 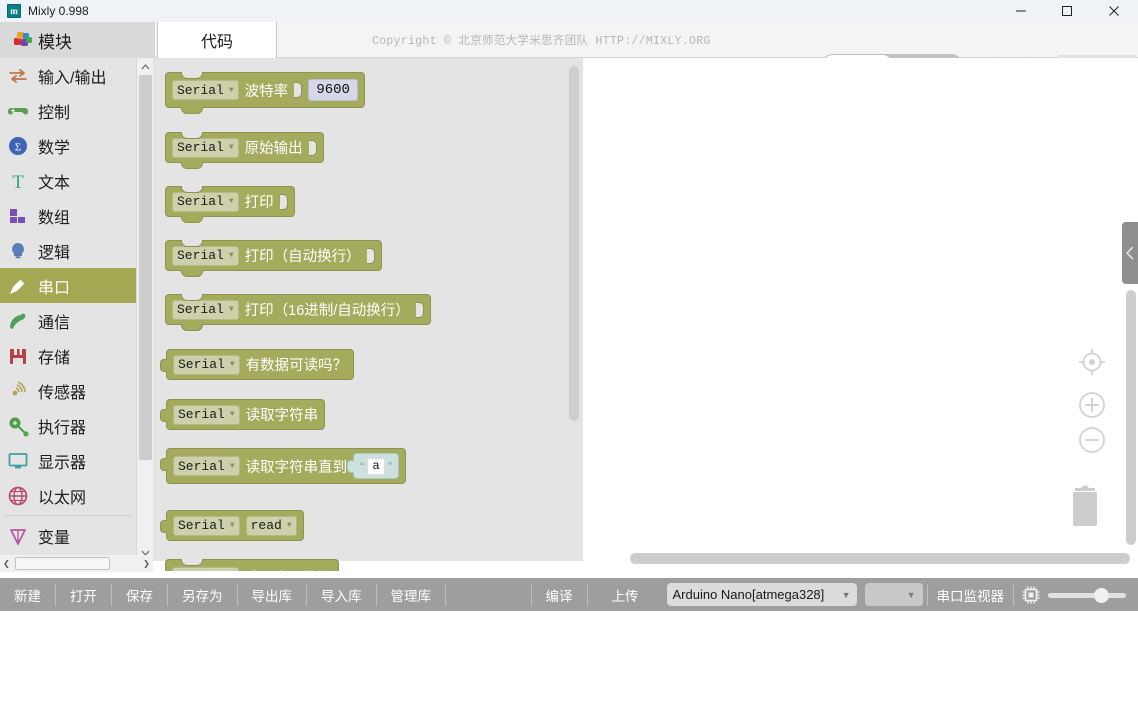 I want to click on block-serial-read-string: Serial ▼ 读取字符串, so click(x=243, y=414).